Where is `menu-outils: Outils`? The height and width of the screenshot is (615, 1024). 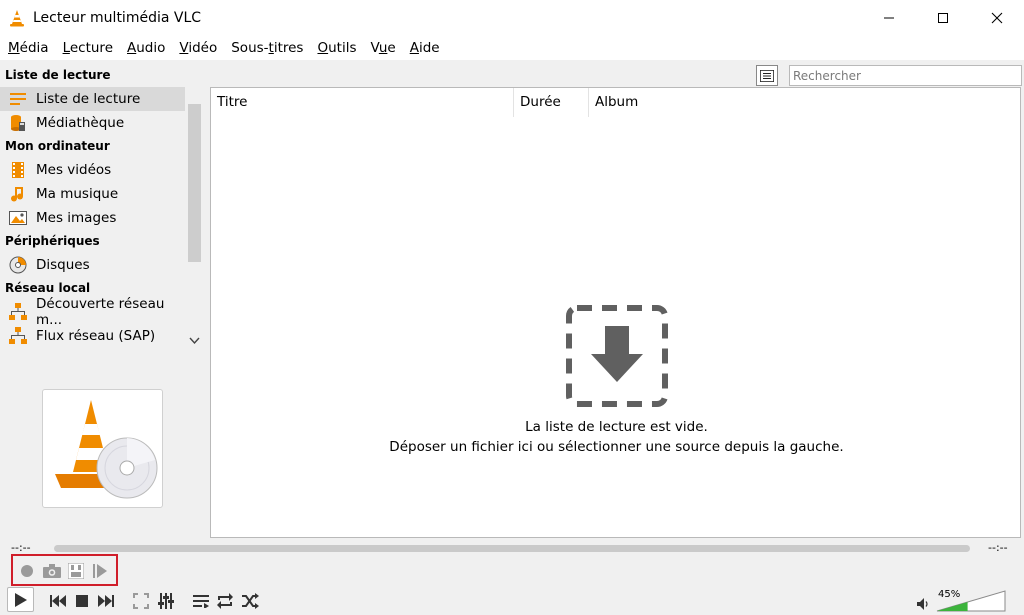
menu-outils: Outils is located at coordinates (336, 48).